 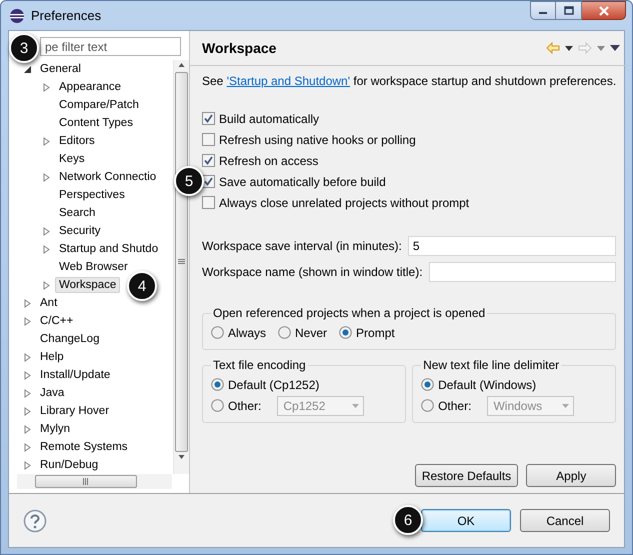 What do you see at coordinates (69, 465) in the screenshot?
I see `tree-item: Run/Debug` at bounding box center [69, 465].